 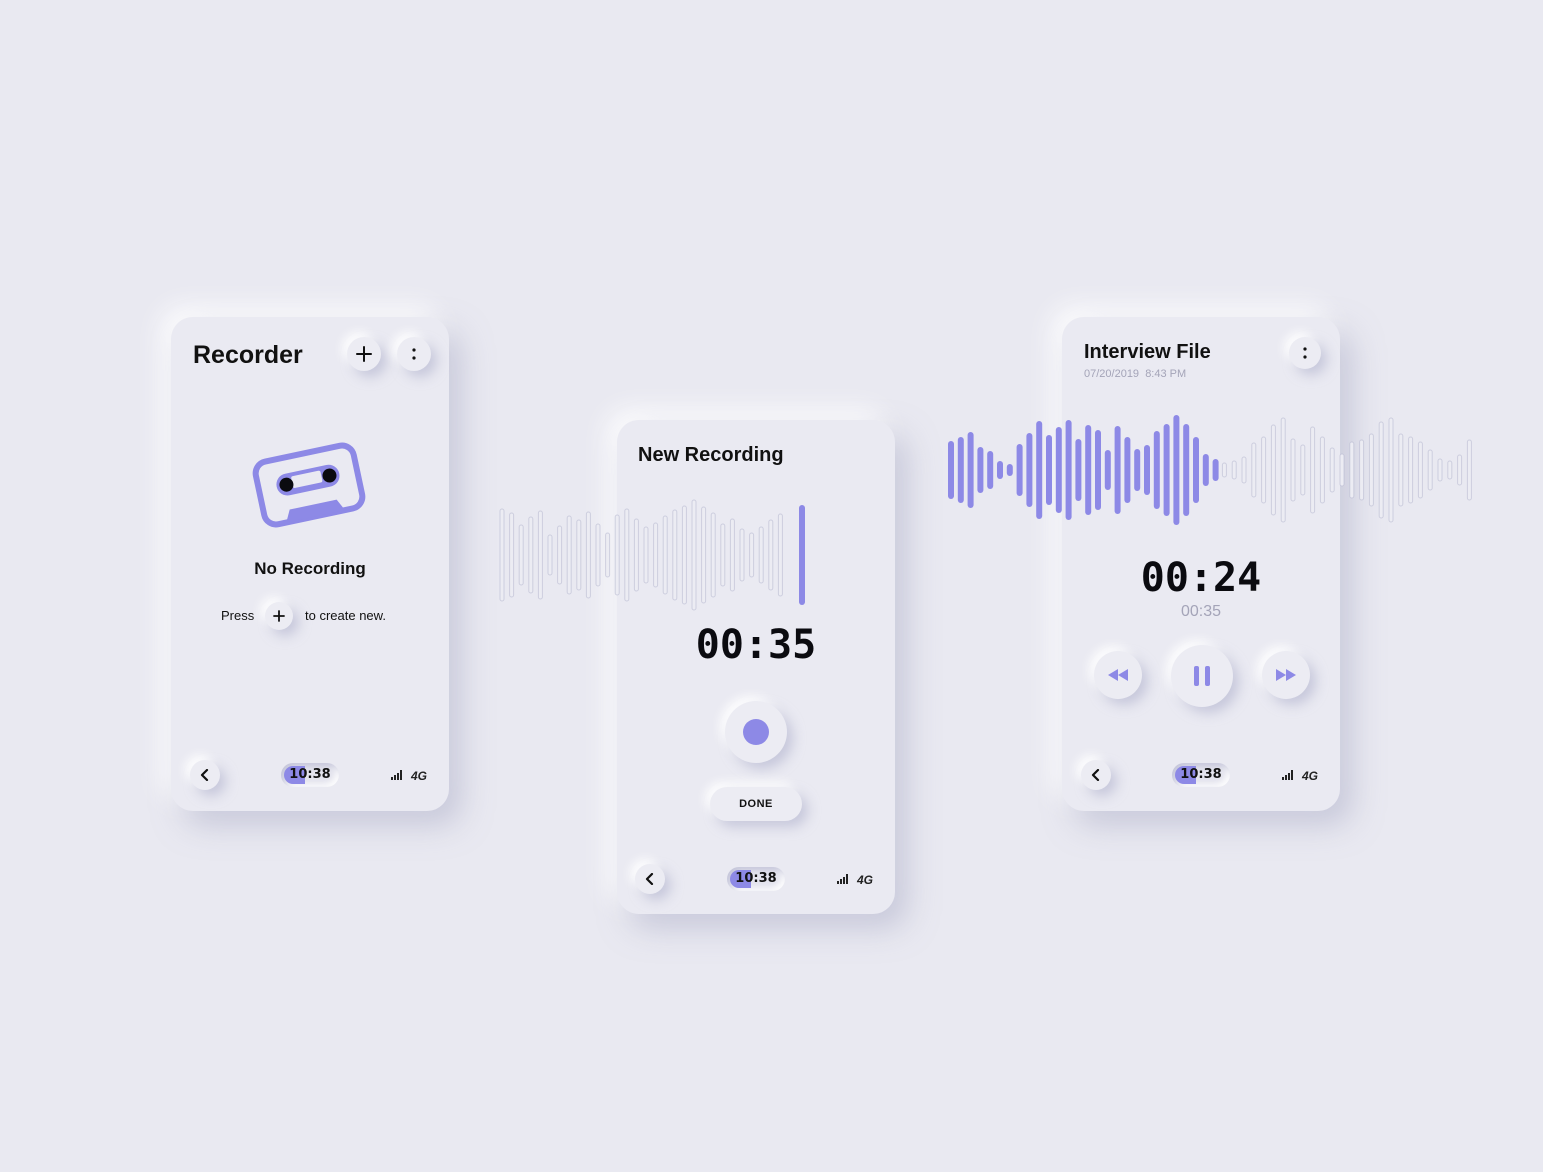 I want to click on page-title: Interview File, so click(x=1147, y=352).